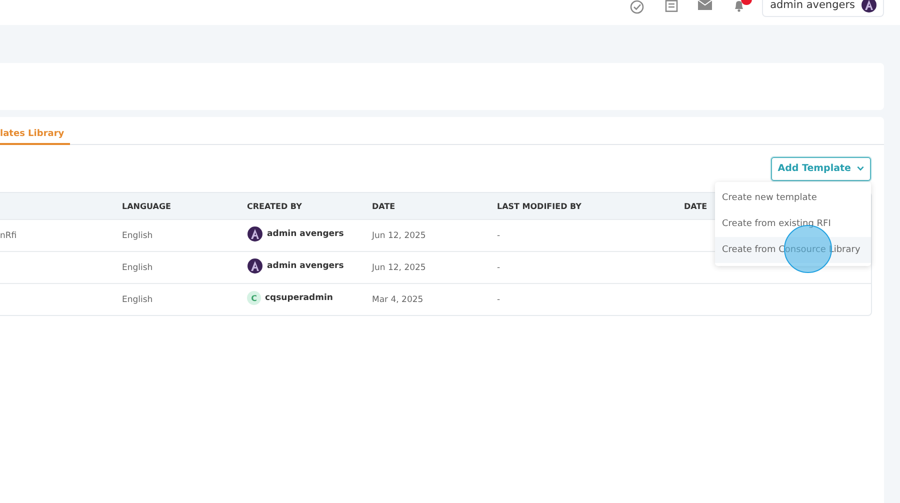  Describe the element at coordinates (823, 8) in the screenshot. I see `user-menu: admin avengers` at that location.